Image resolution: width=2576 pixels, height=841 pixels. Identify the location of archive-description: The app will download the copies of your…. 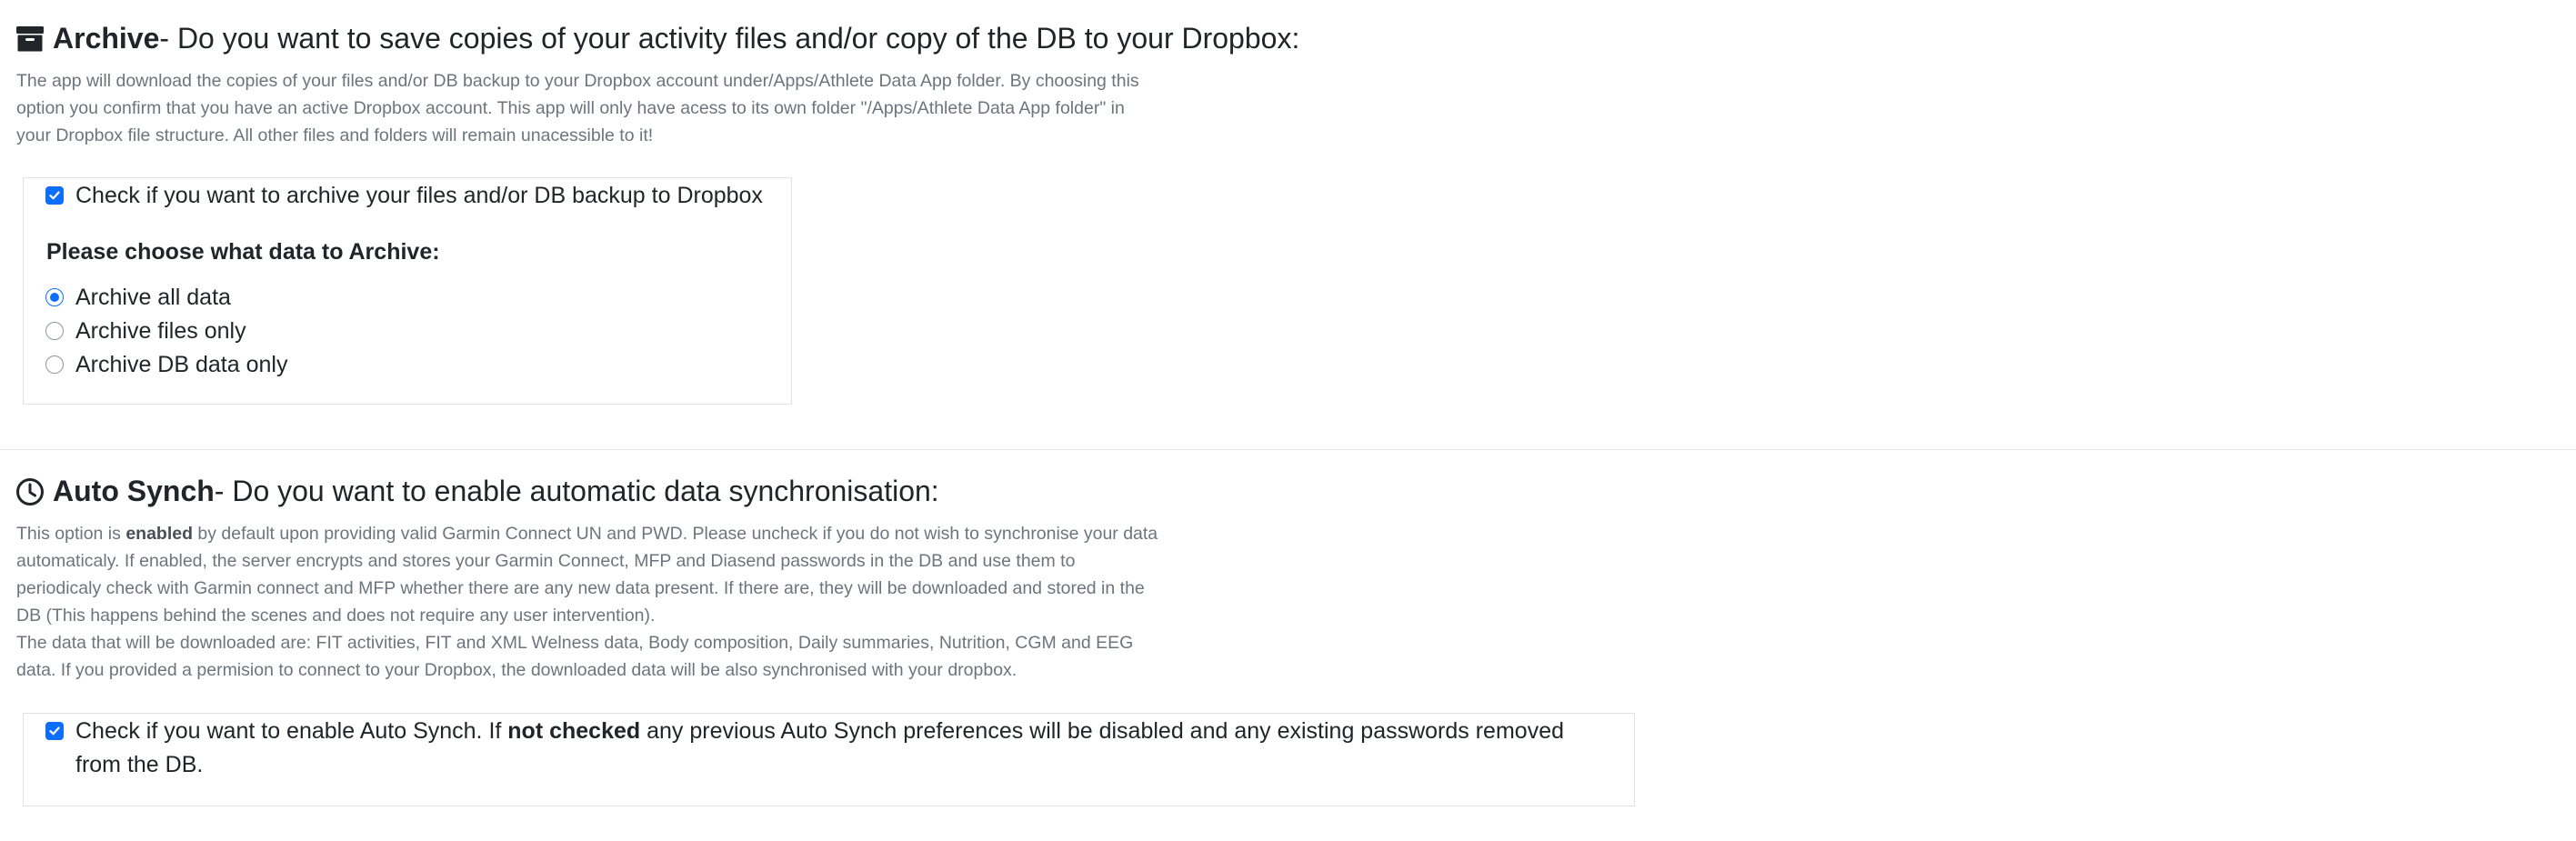
(578, 108).